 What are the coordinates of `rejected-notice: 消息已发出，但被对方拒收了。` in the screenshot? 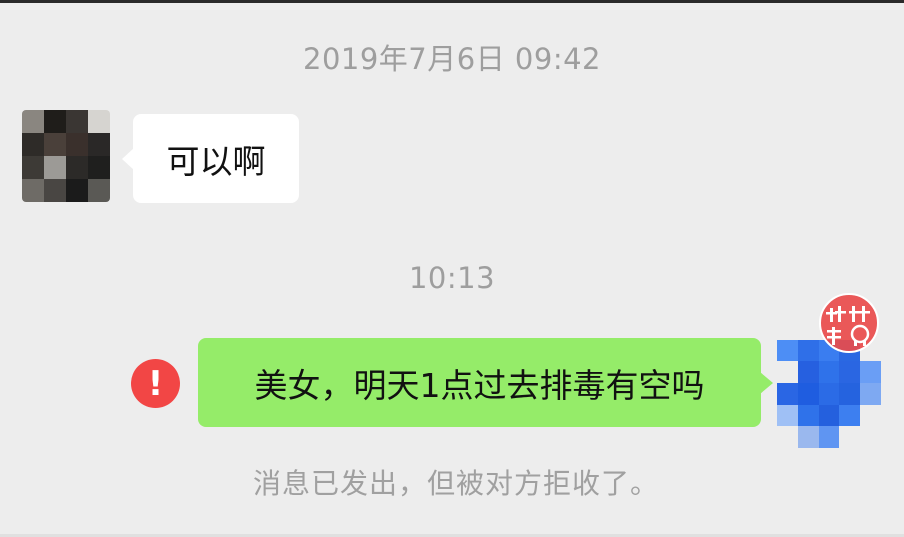 It's located at (455, 483).